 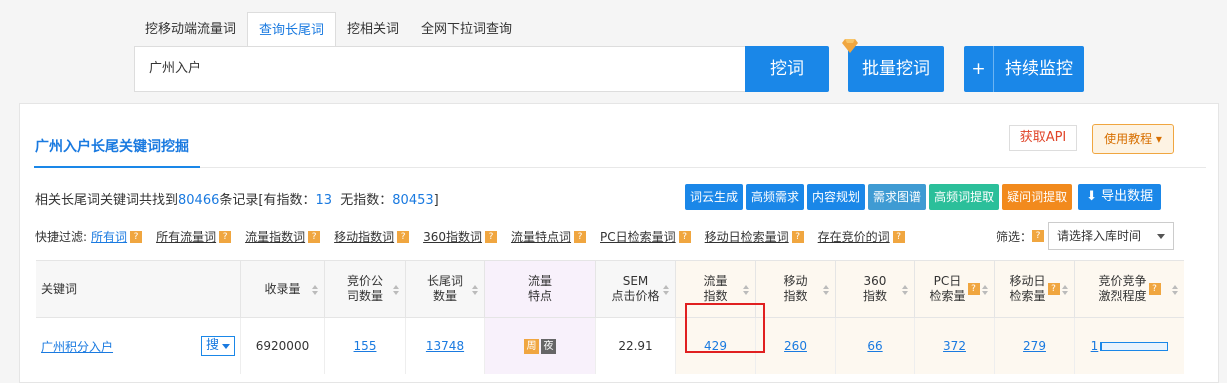 I want to click on th-sem-price: SEM 点击价格, so click(x=635, y=289).